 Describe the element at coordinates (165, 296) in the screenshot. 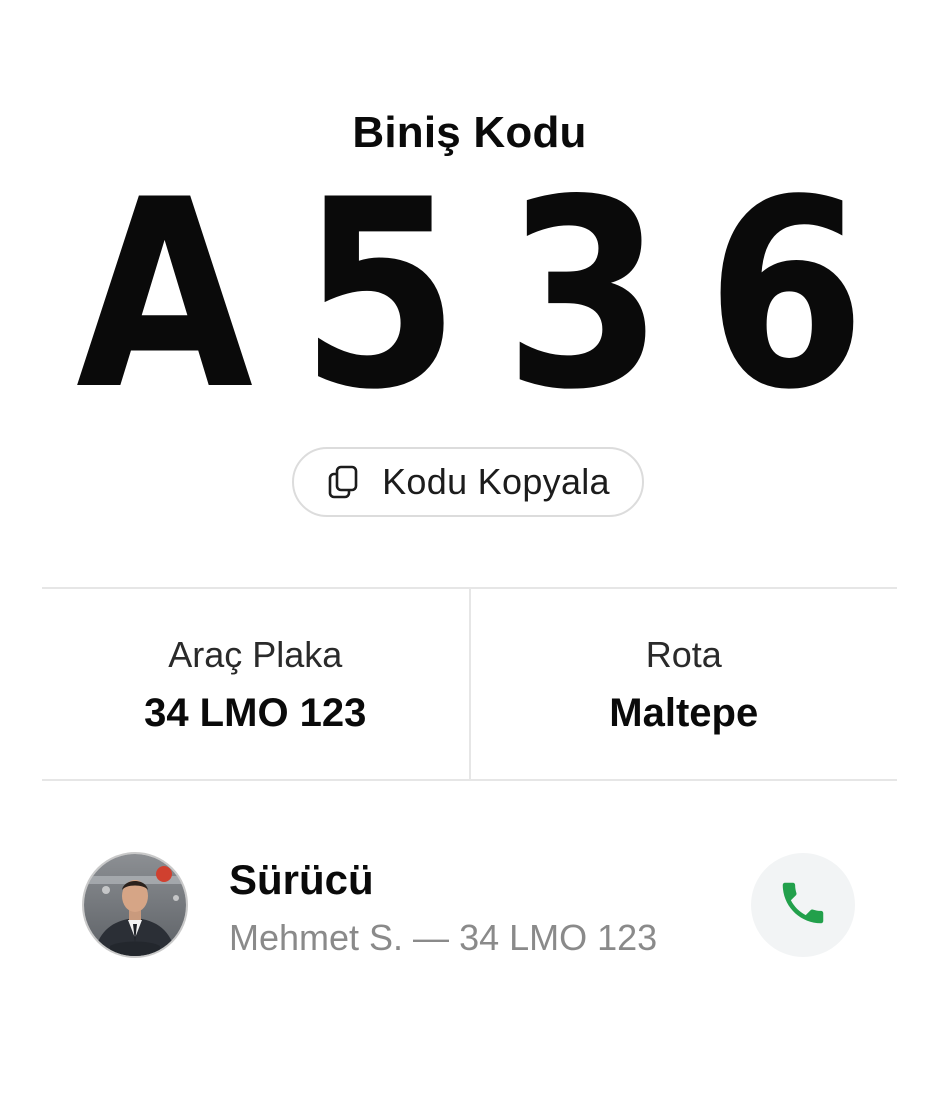

I see `code-char: A` at that location.